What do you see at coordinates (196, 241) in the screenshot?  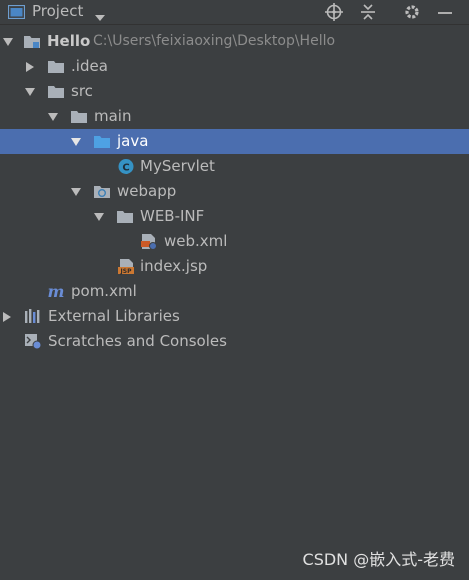 I see `tree-node-label: web.xml` at bounding box center [196, 241].